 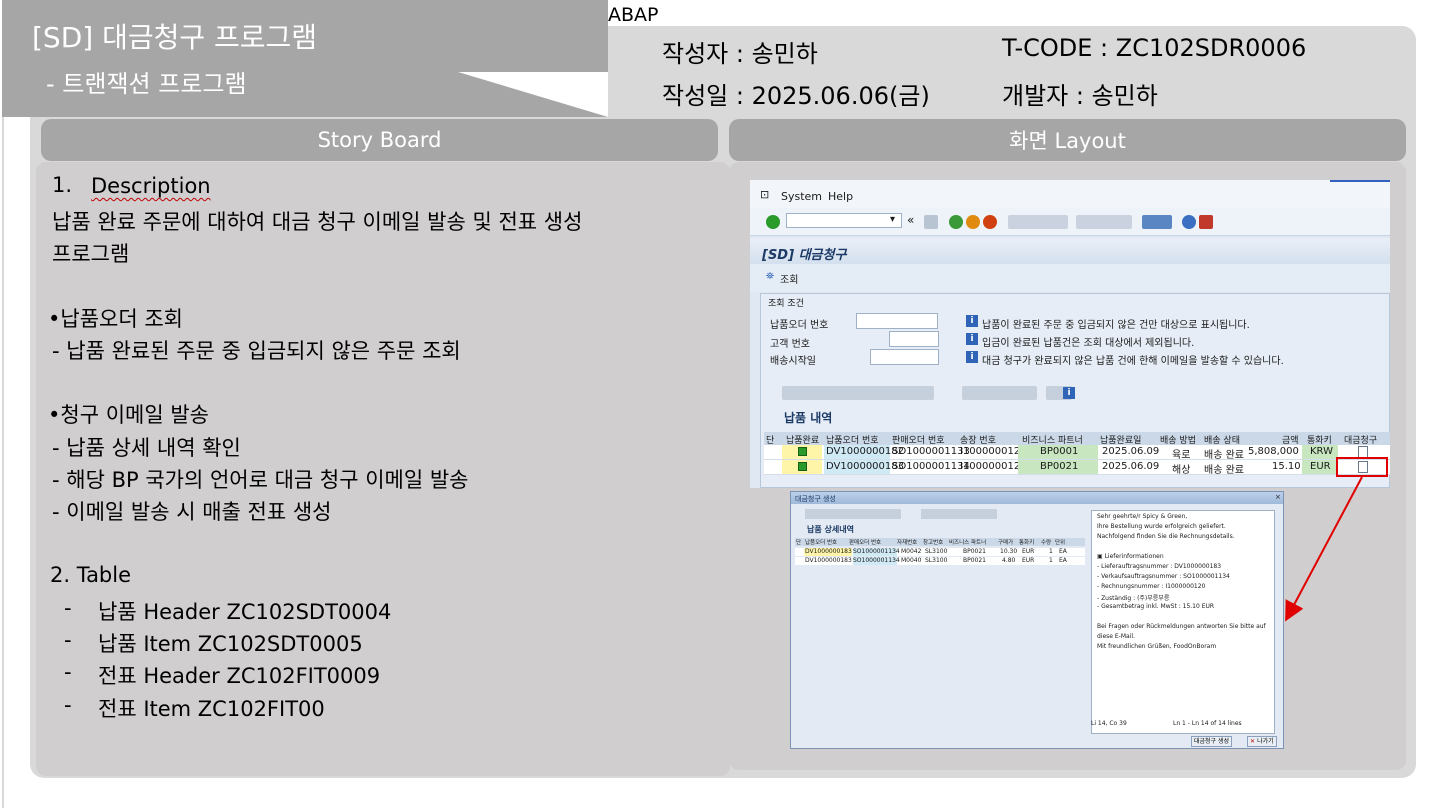 I want to click on status-green-icon, so click(x=802, y=466).